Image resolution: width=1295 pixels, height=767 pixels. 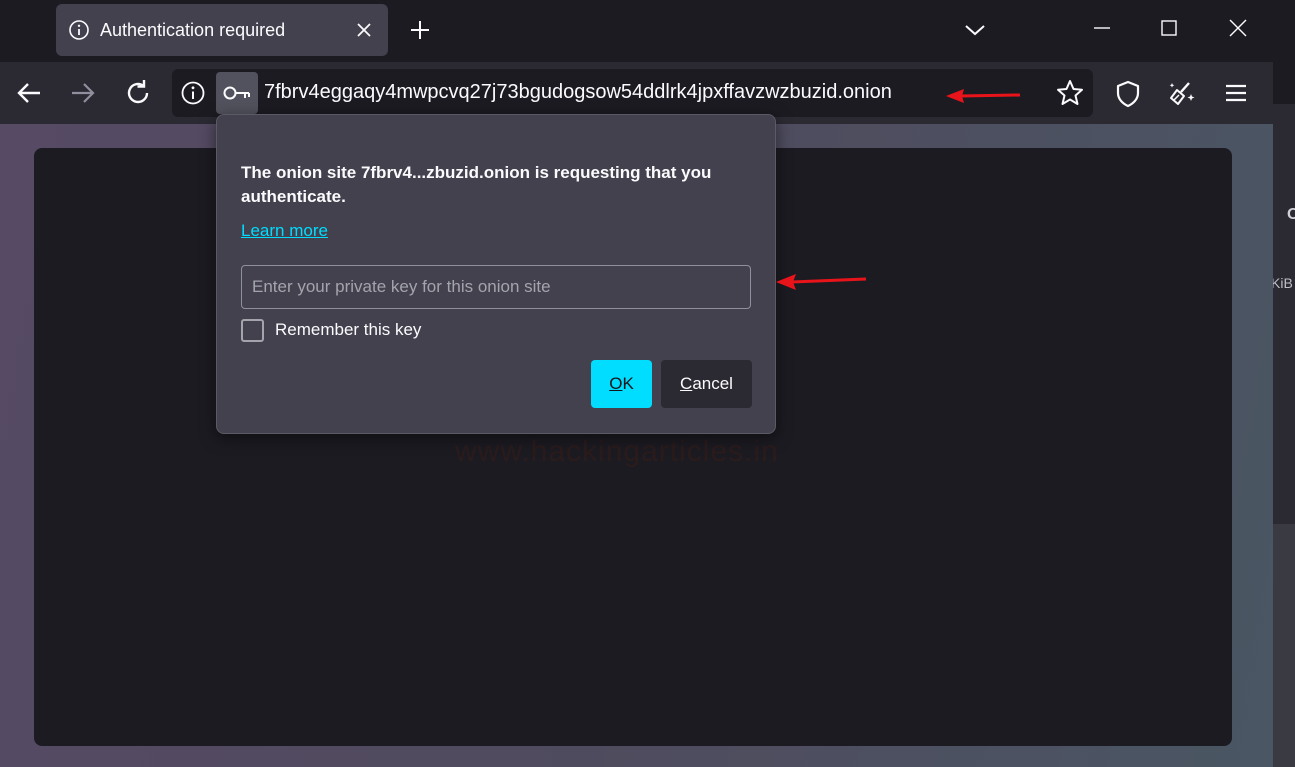 I want to click on background-window-panel, so click(x=1284, y=314).